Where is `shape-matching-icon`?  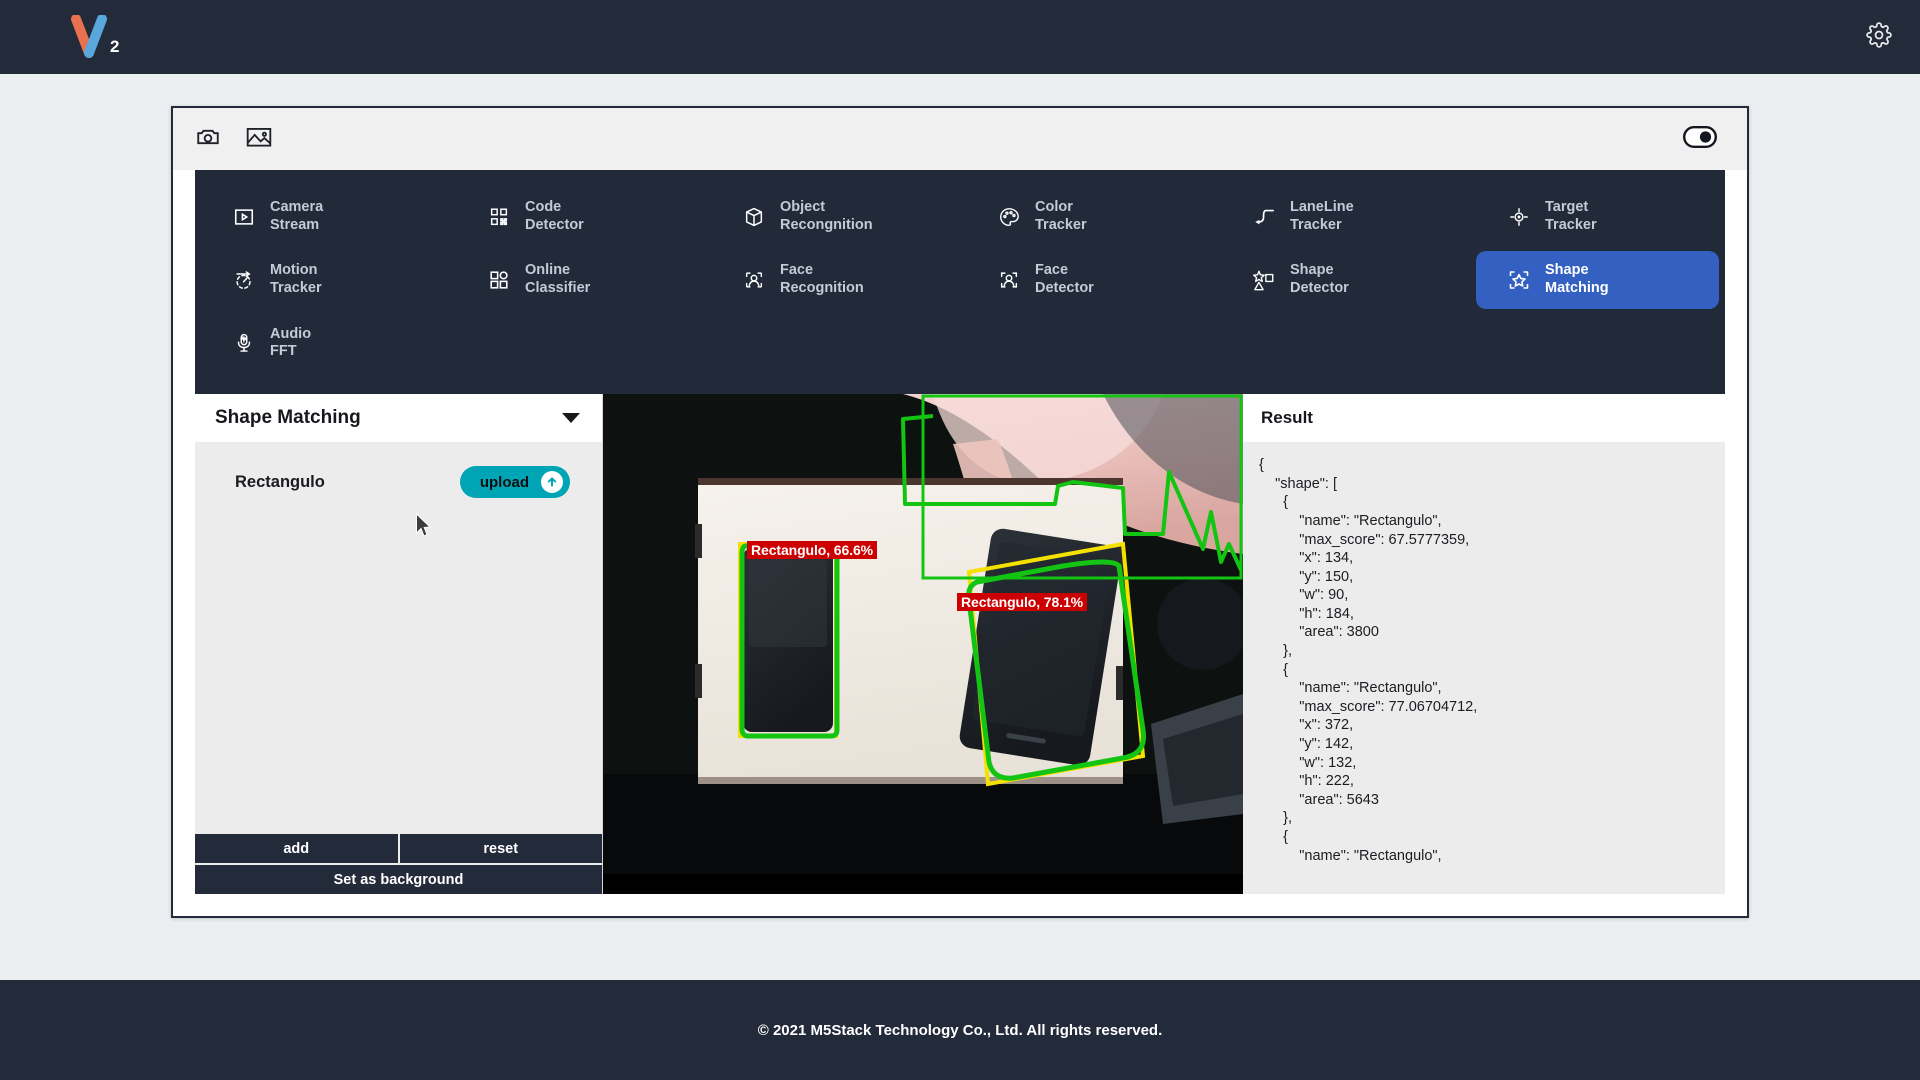
shape-matching-icon is located at coordinates (1519, 280).